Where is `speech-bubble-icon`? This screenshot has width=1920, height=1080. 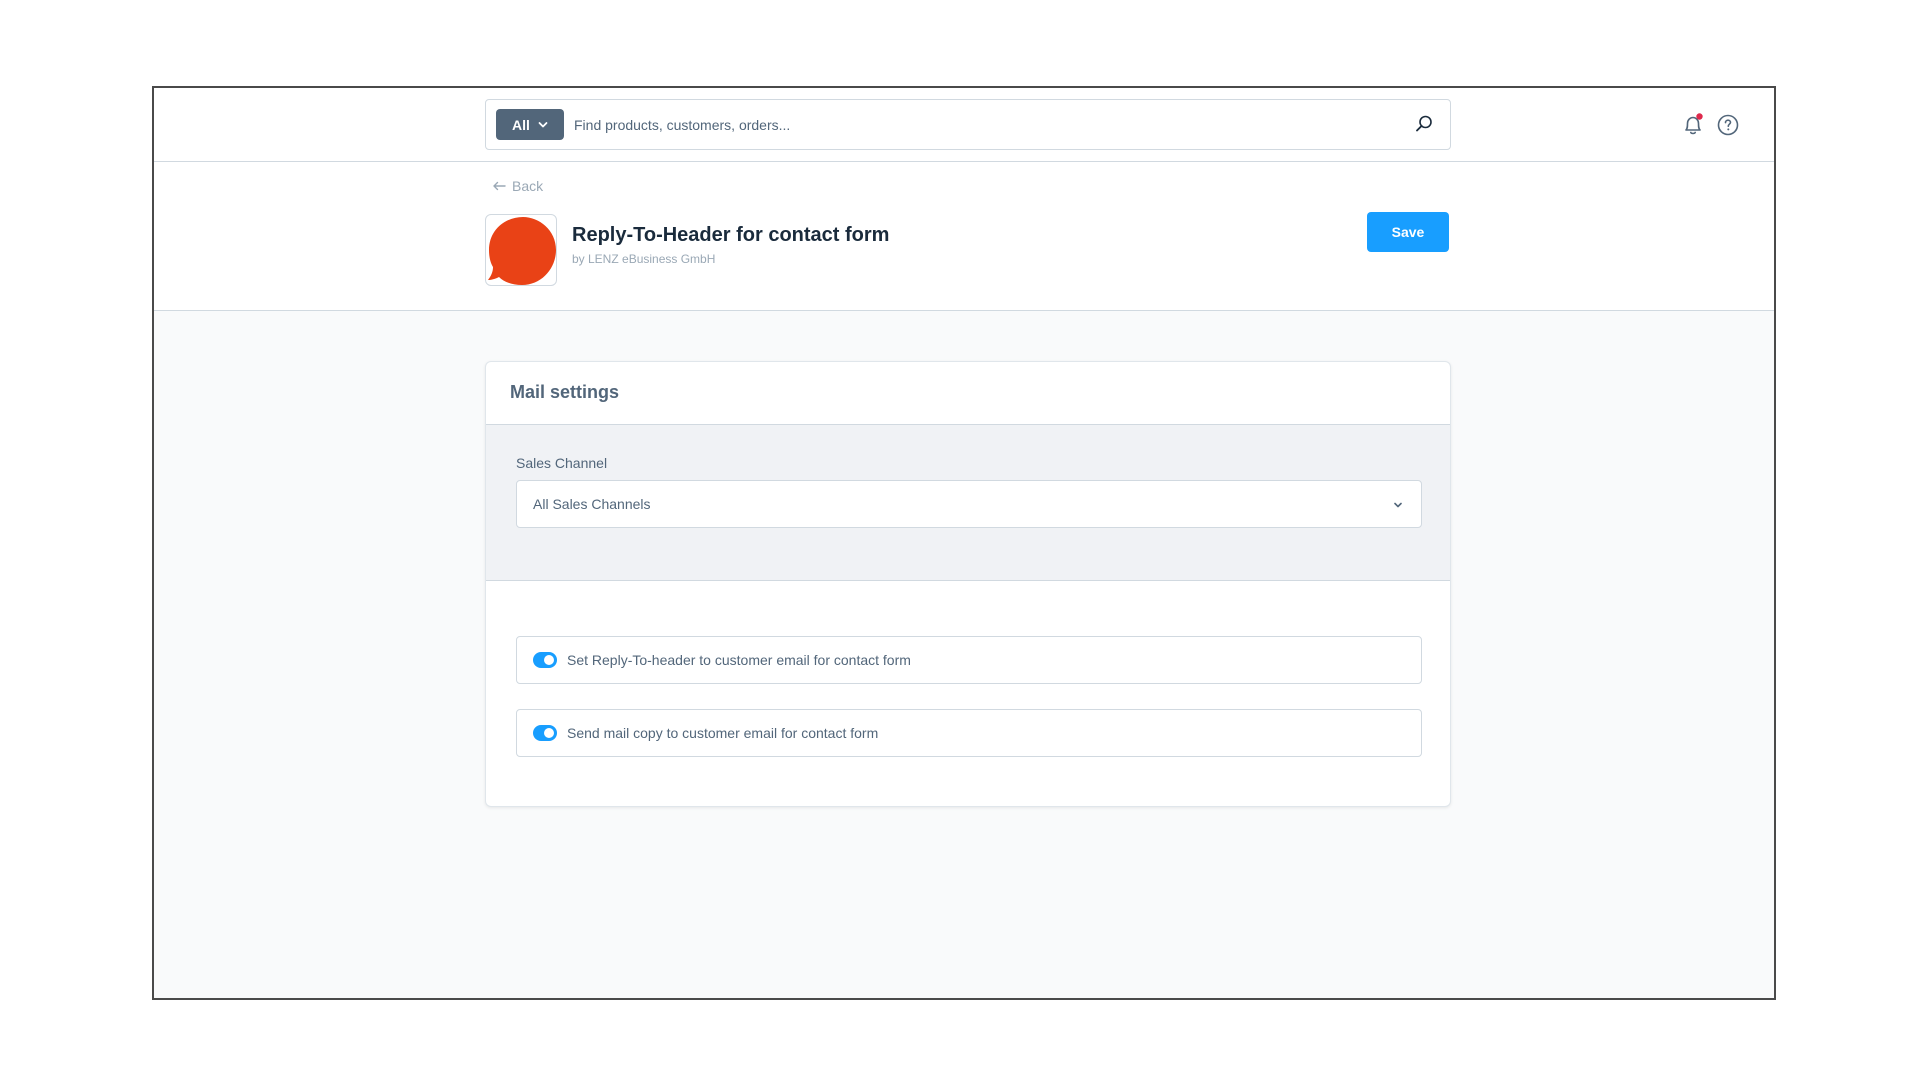
speech-bubble-icon is located at coordinates (522, 251).